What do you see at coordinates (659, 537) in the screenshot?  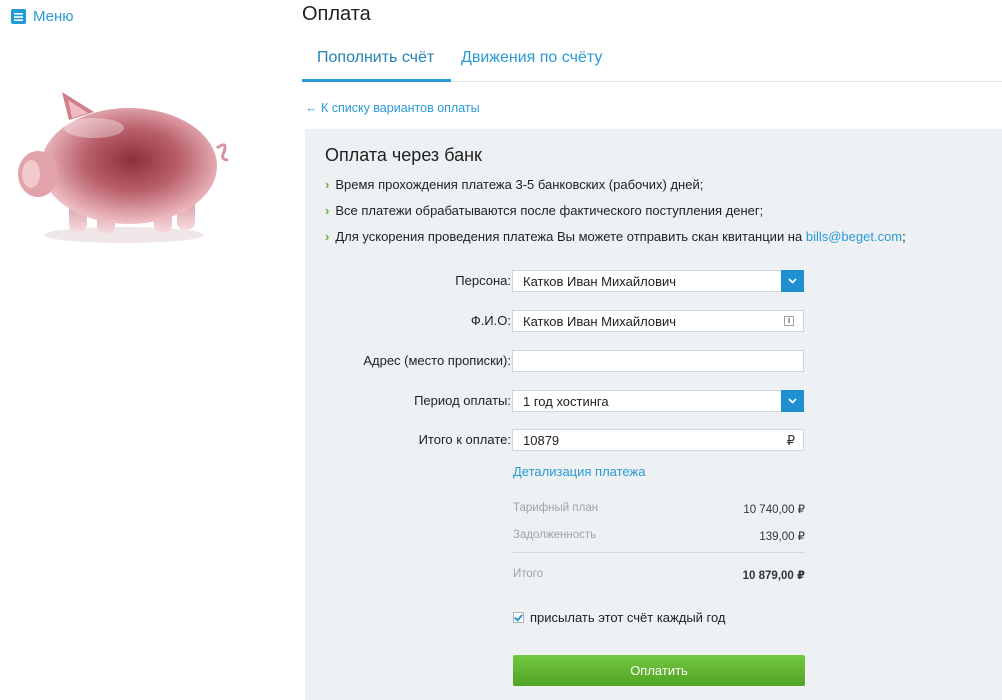 I see `detail-row: Задолженность 139,00 ₽` at bounding box center [659, 537].